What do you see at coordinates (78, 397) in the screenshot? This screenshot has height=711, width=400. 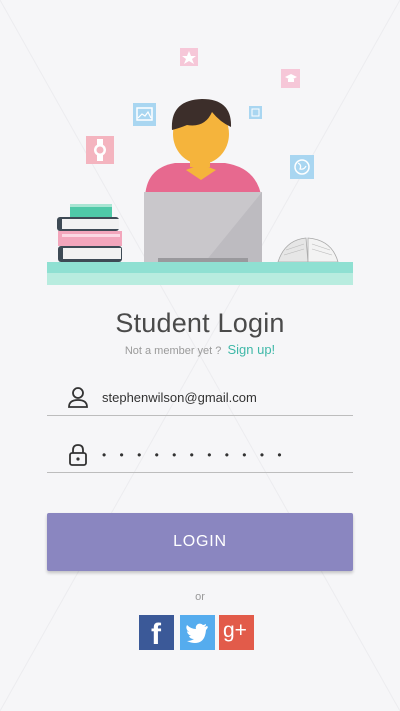 I see `person-icon` at bounding box center [78, 397].